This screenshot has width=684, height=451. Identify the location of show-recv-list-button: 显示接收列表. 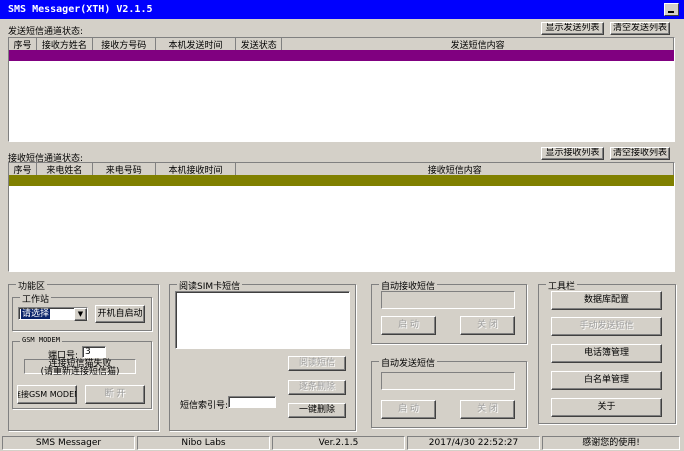
(572, 153).